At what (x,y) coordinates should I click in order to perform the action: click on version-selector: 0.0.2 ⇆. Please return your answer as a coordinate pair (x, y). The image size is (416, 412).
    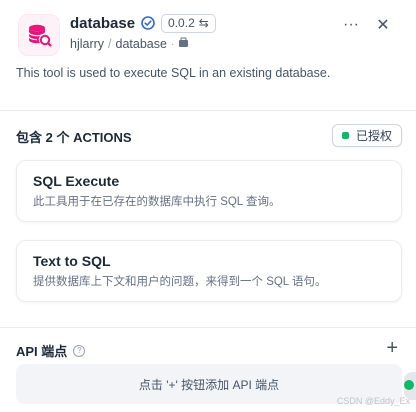
    Looking at the image, I should click on (188, 23).